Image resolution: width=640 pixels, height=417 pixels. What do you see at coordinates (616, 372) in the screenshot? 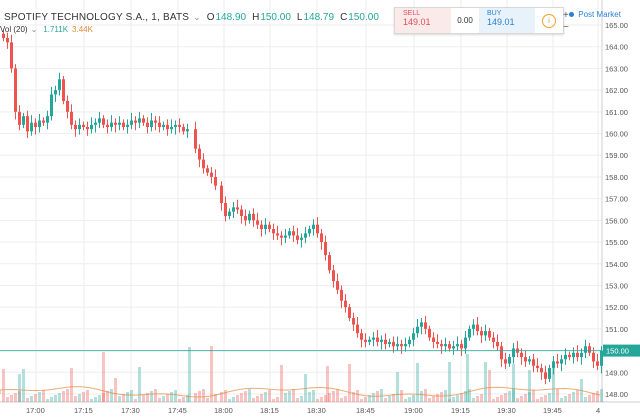
I see `price-tick-label: 149.00` at bounding box center [616, 372].